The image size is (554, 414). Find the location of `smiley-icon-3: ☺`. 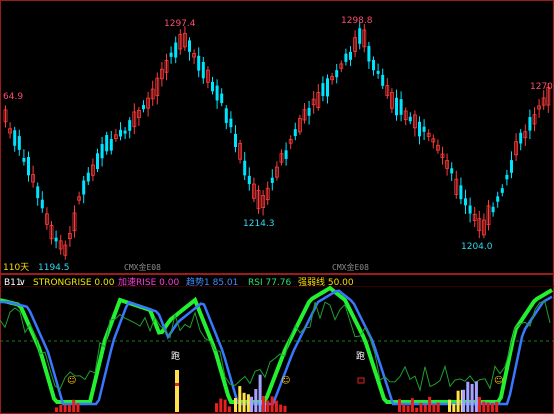

smiley-icon-3: ☺ is located at coordinates (498, 380).